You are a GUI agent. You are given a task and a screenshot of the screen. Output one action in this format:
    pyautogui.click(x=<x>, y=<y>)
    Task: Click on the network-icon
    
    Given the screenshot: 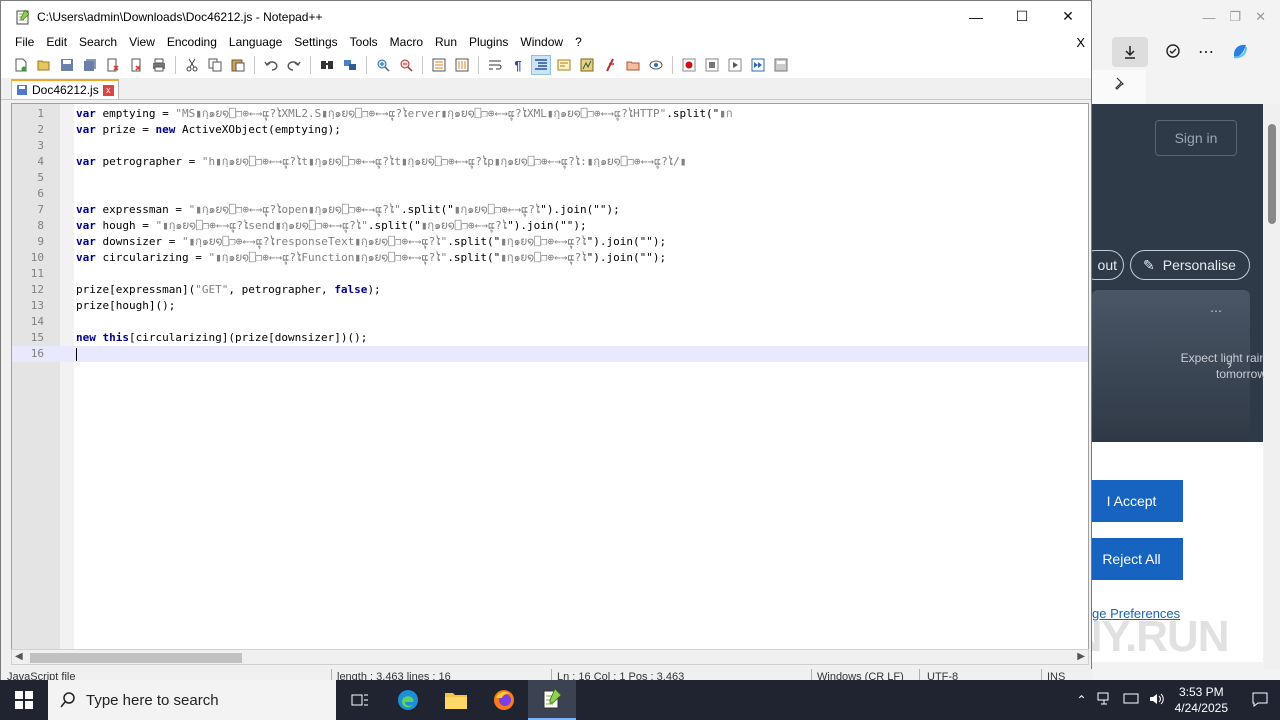 What is the action you would take?
    pyautogui.click(x=1105, y=700)
    